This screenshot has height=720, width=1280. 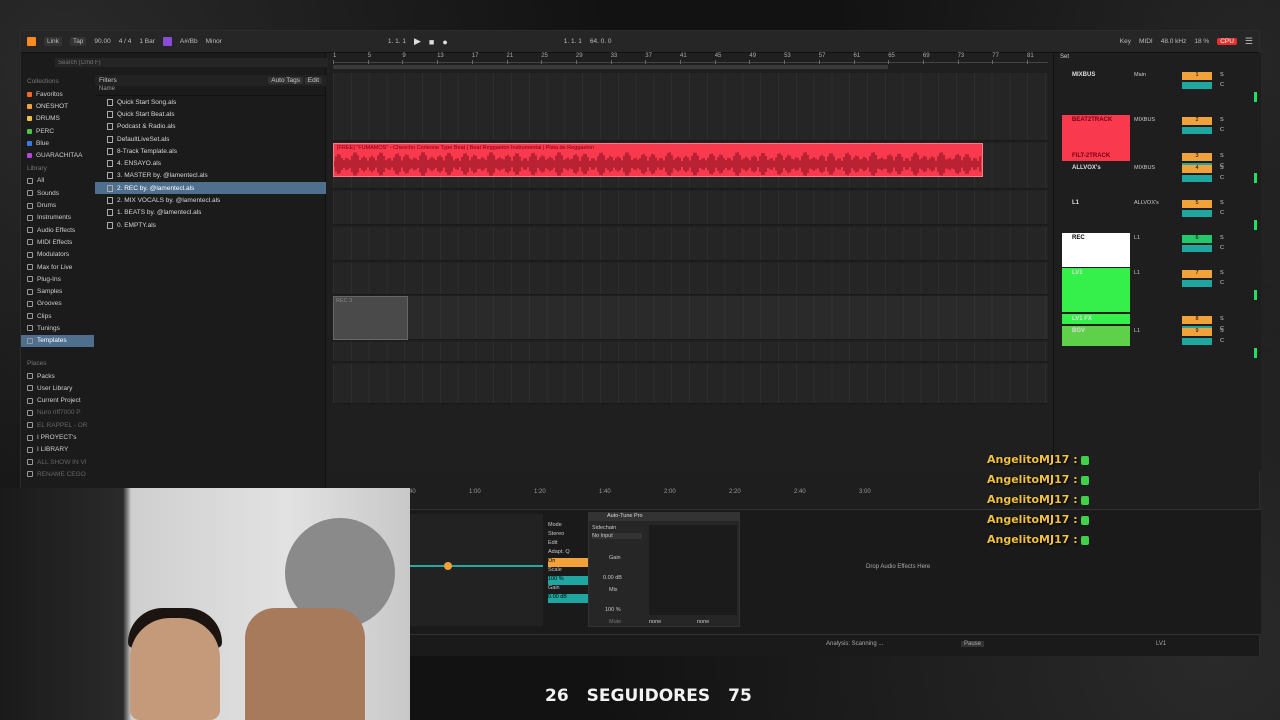 I want to click on mix-value: 100 %, so click(x=613, y=610).